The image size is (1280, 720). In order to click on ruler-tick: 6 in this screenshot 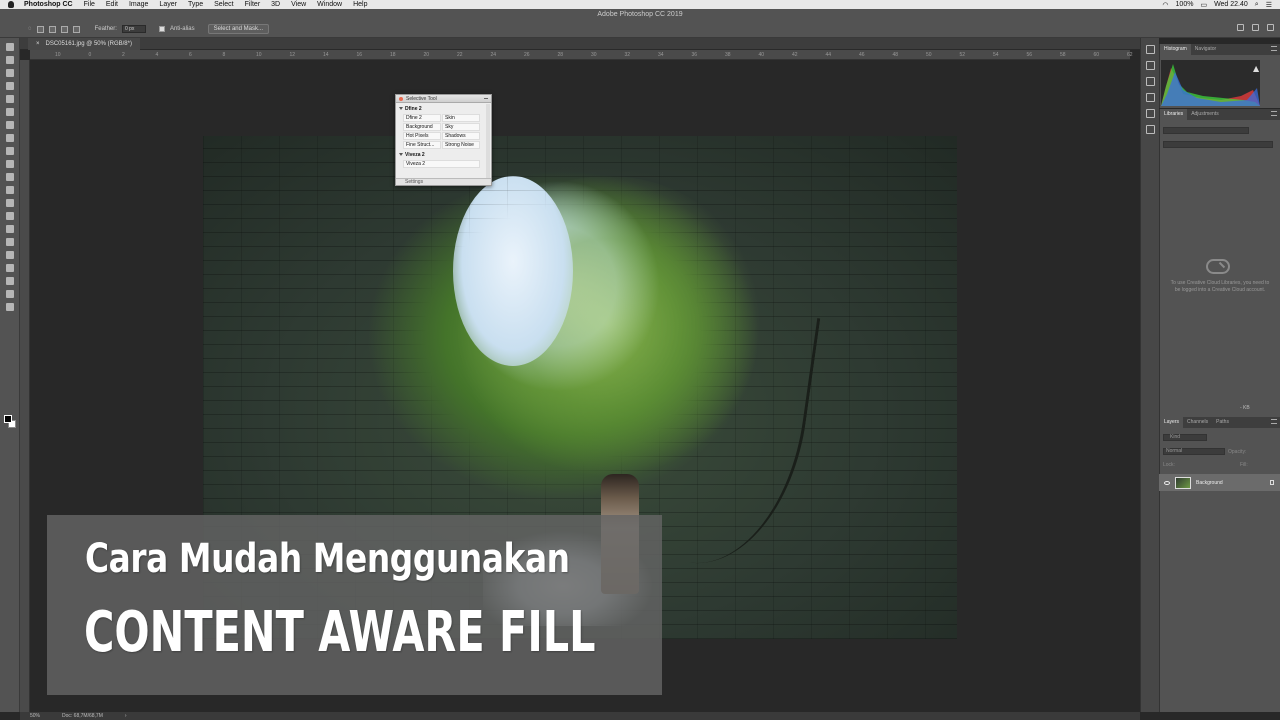, I will do `click(190, 55)`.